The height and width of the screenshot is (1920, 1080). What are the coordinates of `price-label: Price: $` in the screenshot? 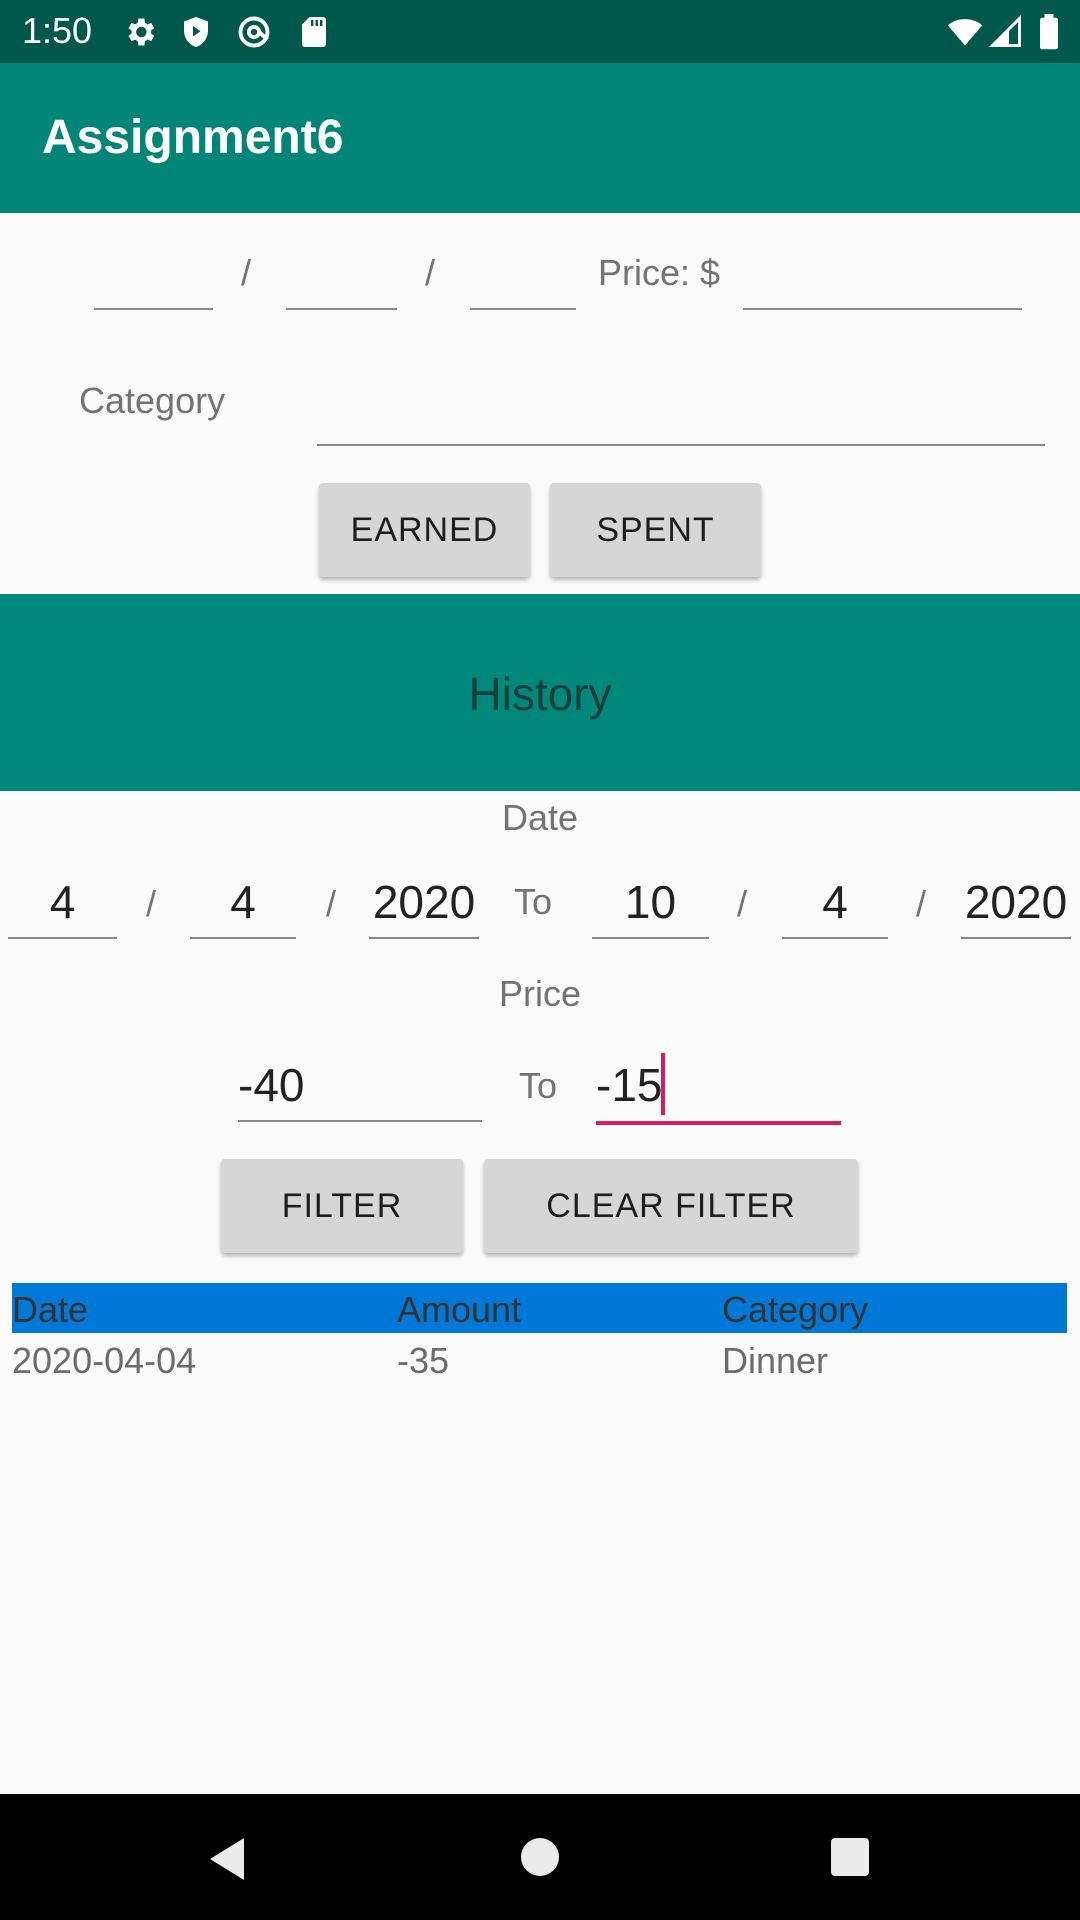 It's located at (659, 272).